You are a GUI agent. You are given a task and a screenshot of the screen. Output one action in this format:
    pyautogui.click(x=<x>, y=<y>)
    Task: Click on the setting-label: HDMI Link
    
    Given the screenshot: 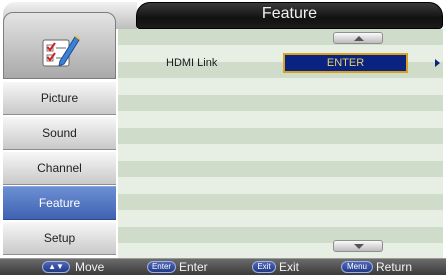 What is the action you would take?
    pyautogui.click(x=192, y=63)
    